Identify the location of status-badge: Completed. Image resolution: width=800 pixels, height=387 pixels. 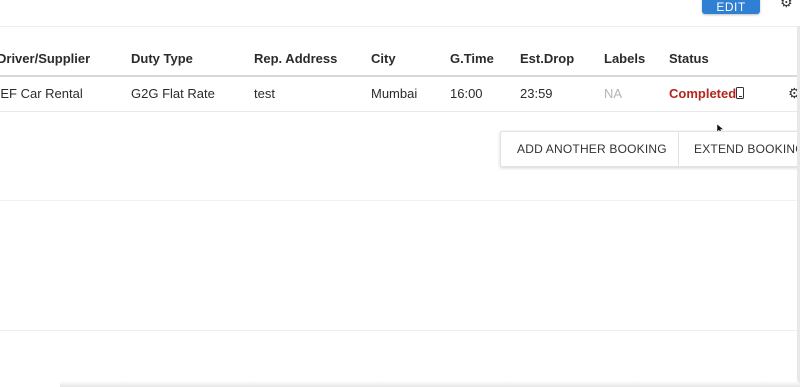
(703, 93).